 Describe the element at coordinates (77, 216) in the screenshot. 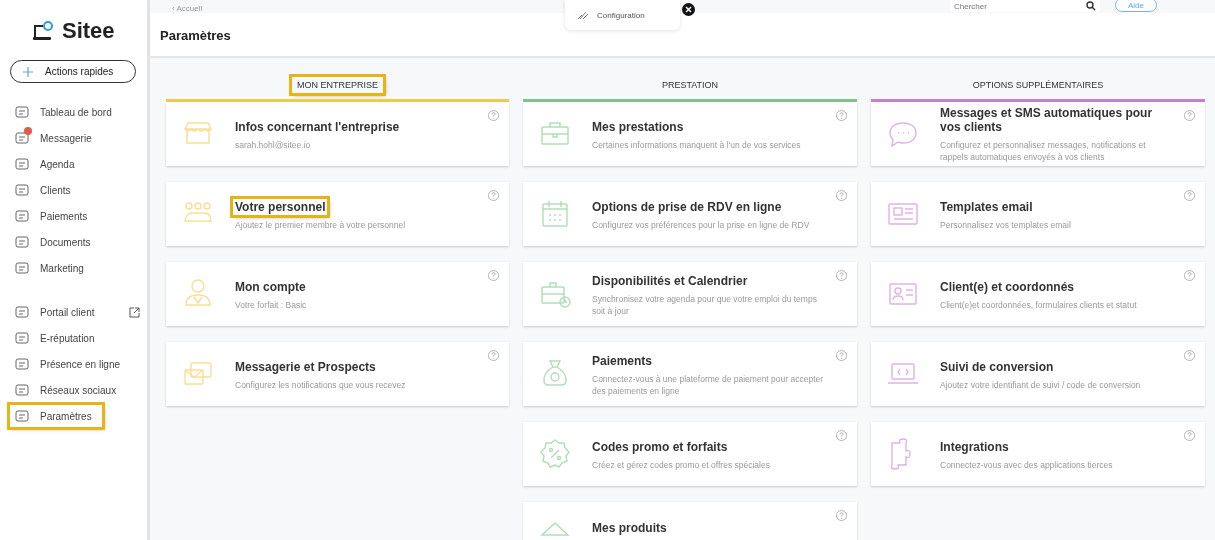

I see `sidebar-item: Paiements` at that location.